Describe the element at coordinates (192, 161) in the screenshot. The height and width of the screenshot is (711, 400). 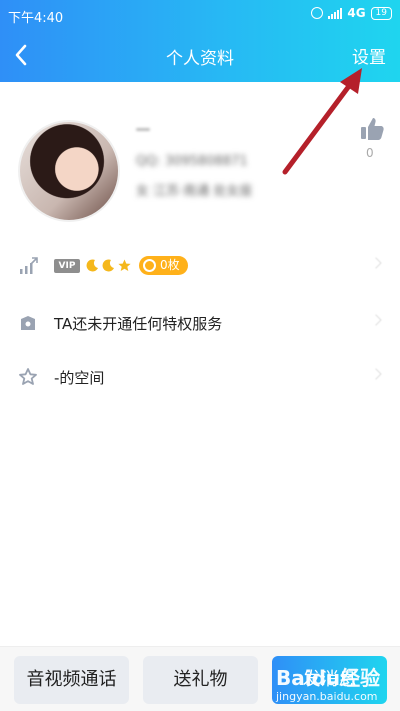
I see `qq-number: QQ: 3095808871` at that location.